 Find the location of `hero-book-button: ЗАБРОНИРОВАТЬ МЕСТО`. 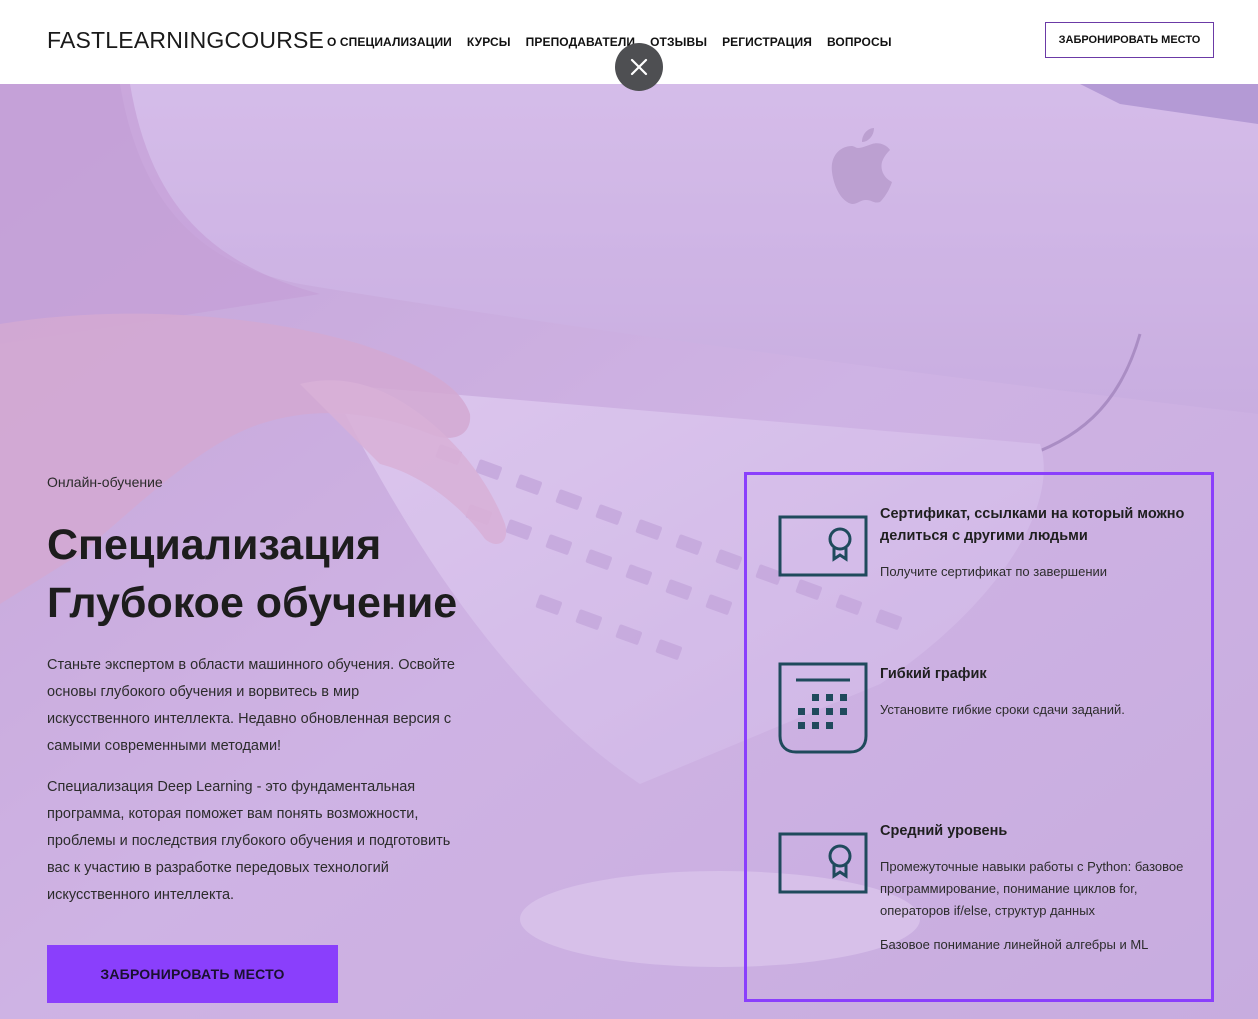

hero-book-button: ЗАБРОНИРОВАТЬ МЕСТО is located at coordinates (192, 974).